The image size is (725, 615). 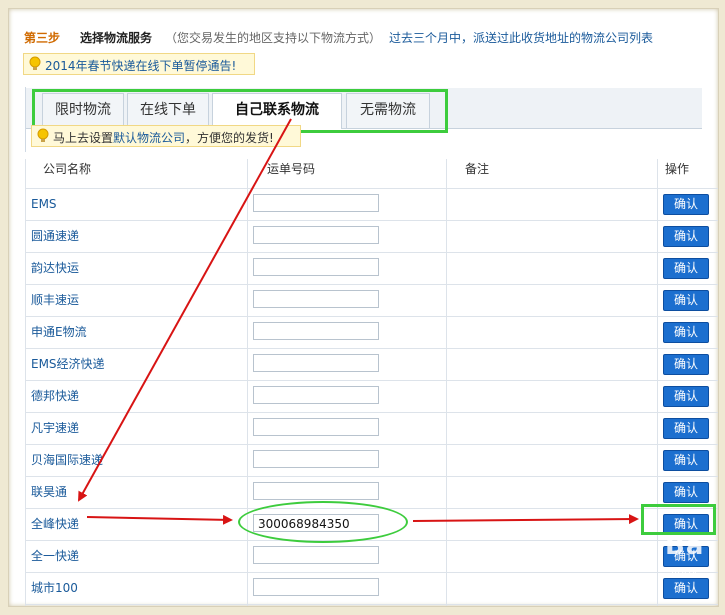 I want to click on notice-suffix: ，方便您的发货!, so click(x=229, y=138).